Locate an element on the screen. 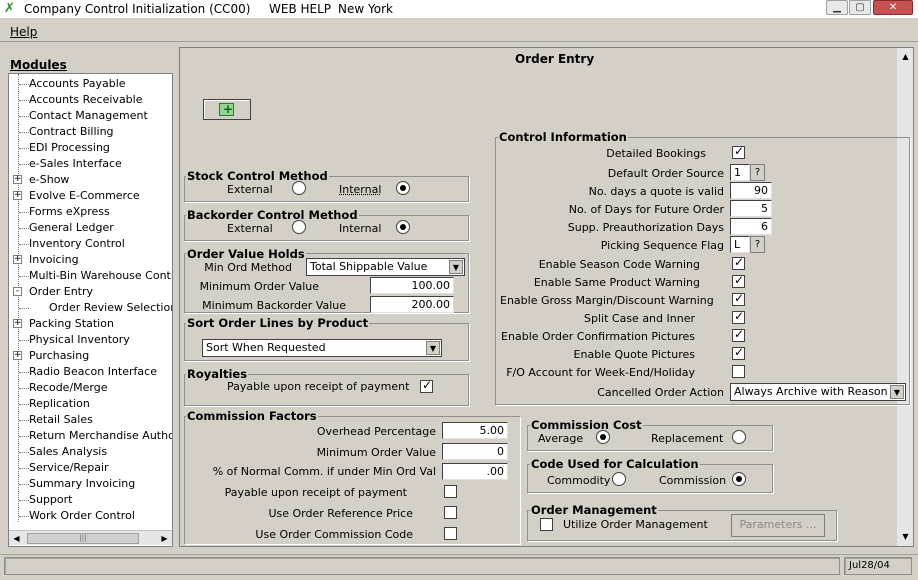  confirm-pictures-checkbox is located at coordinates (738, 334).